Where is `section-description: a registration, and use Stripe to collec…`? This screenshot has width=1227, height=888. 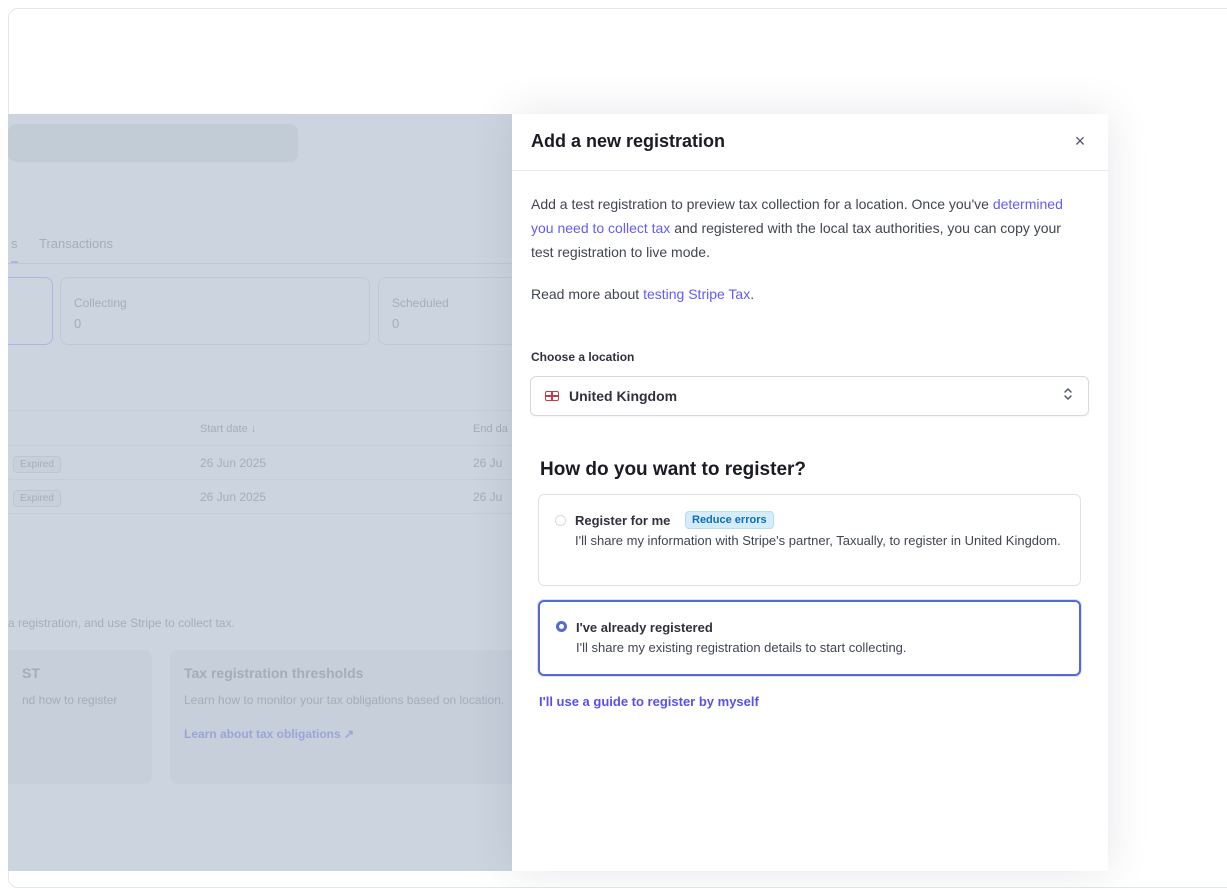 section-description: a registration, and use Stripe to collec… is located at coordinates (121, 623).